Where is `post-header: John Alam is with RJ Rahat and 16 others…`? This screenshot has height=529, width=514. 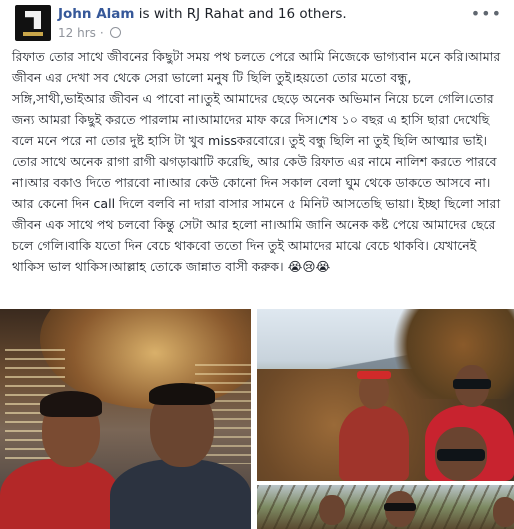
post-header: John Alam is with RJ Rahat and 16 others… is located at coordinates (257, 22).